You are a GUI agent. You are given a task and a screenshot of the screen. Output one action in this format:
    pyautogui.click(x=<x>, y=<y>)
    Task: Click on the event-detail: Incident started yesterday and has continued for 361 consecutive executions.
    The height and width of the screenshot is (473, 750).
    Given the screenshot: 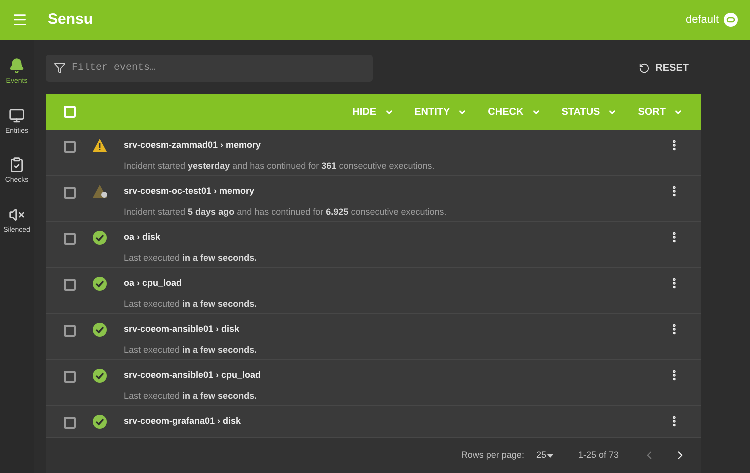 What is the action you would take?
    pyautogui.click(x=279, y=166)
    